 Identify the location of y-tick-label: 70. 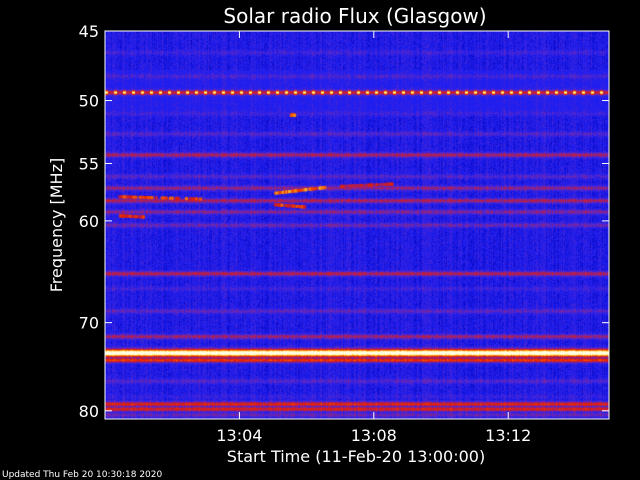
(89, 323).